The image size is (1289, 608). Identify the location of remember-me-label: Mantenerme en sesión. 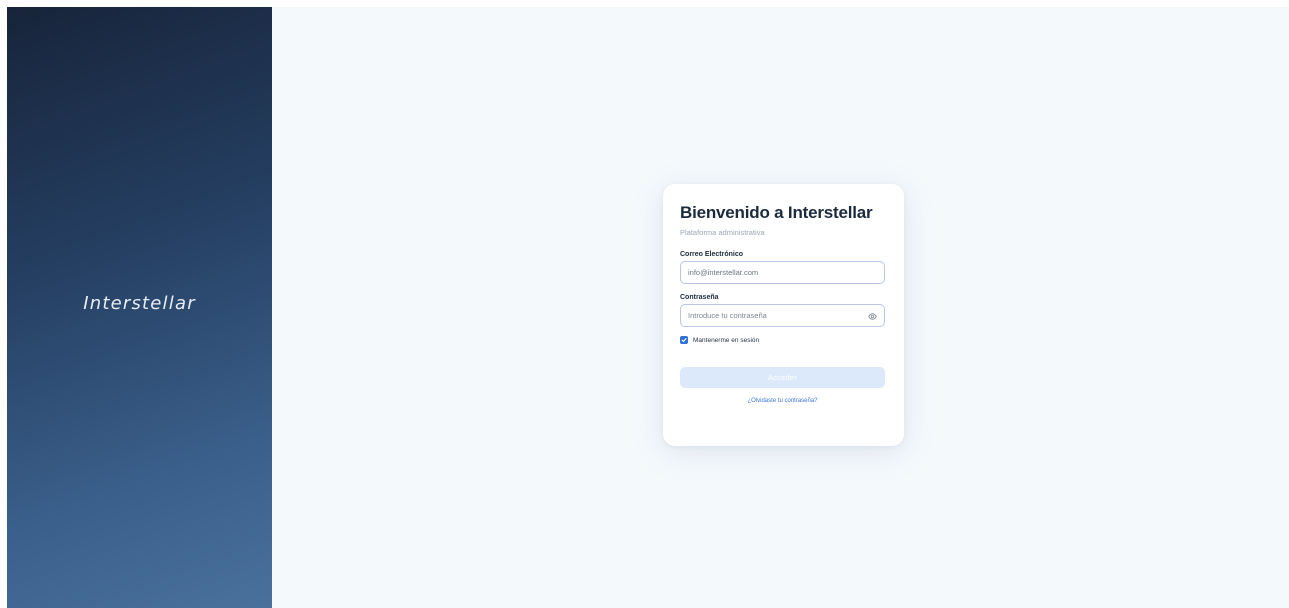
(726, 340).